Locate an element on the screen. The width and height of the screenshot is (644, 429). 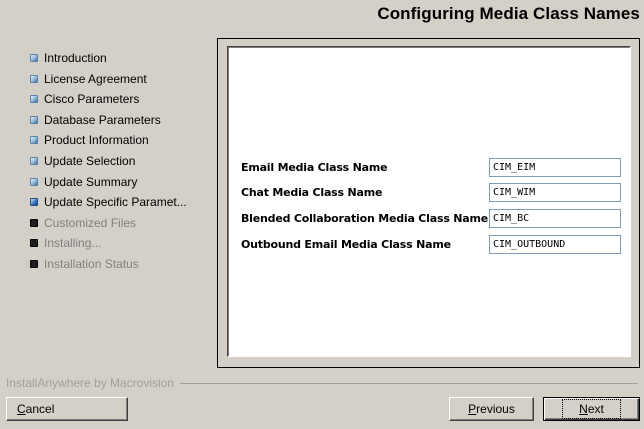
chat-media-class-input is located at coordinates (555, 192).